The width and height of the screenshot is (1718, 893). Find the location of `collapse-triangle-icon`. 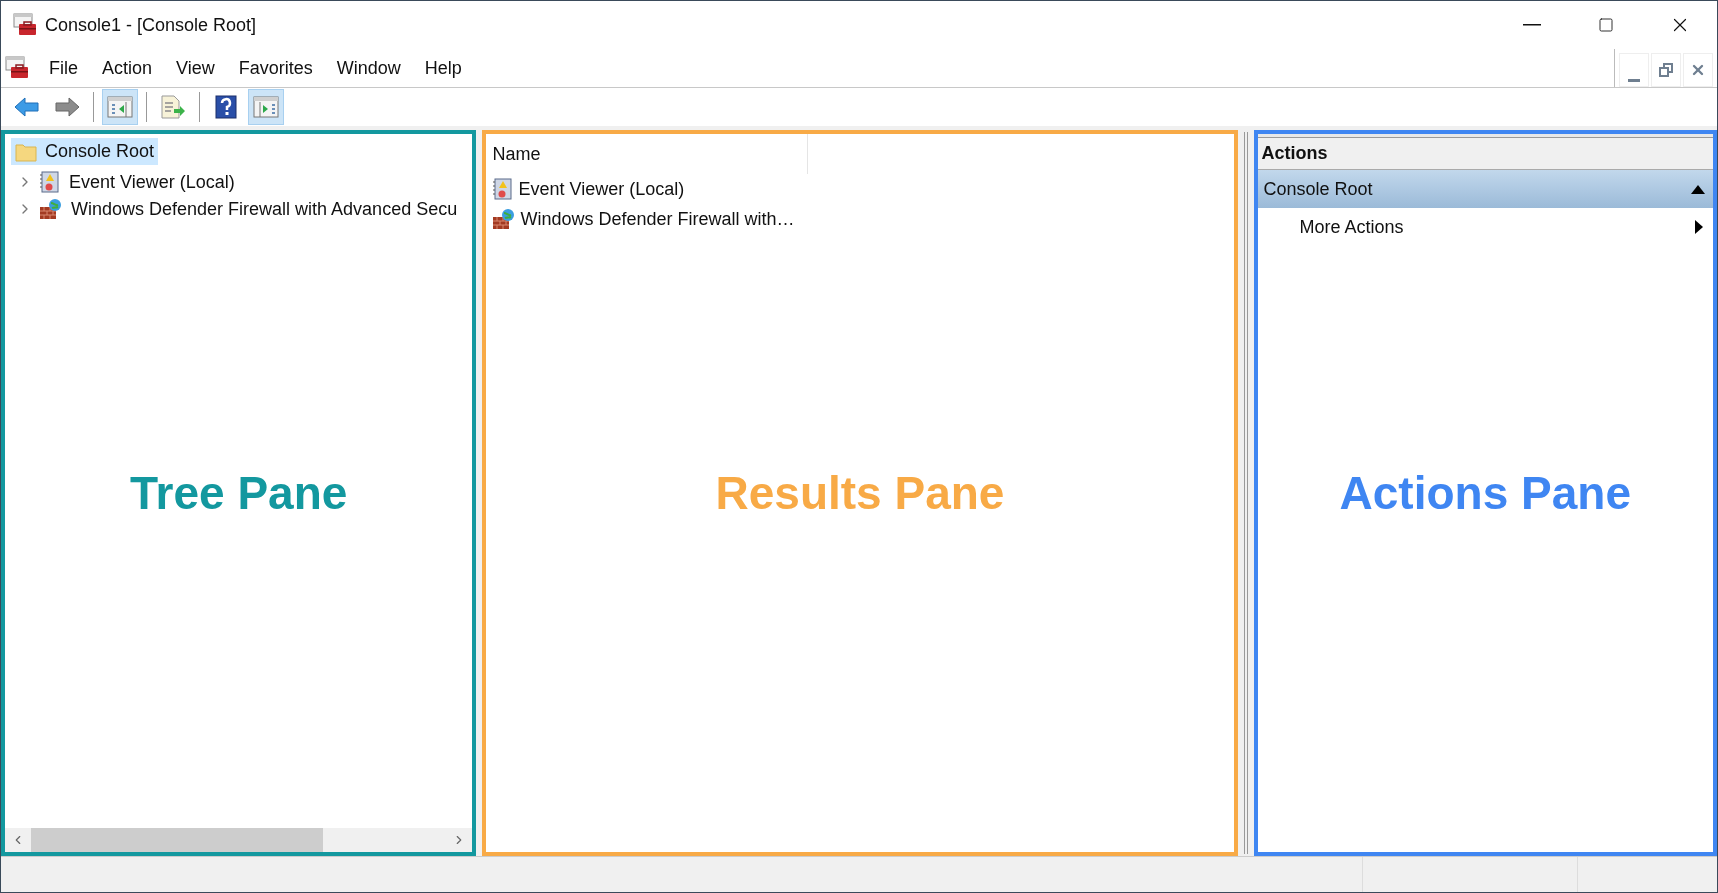

collapse-triangle-icon is located at coordinates (1698, 189).